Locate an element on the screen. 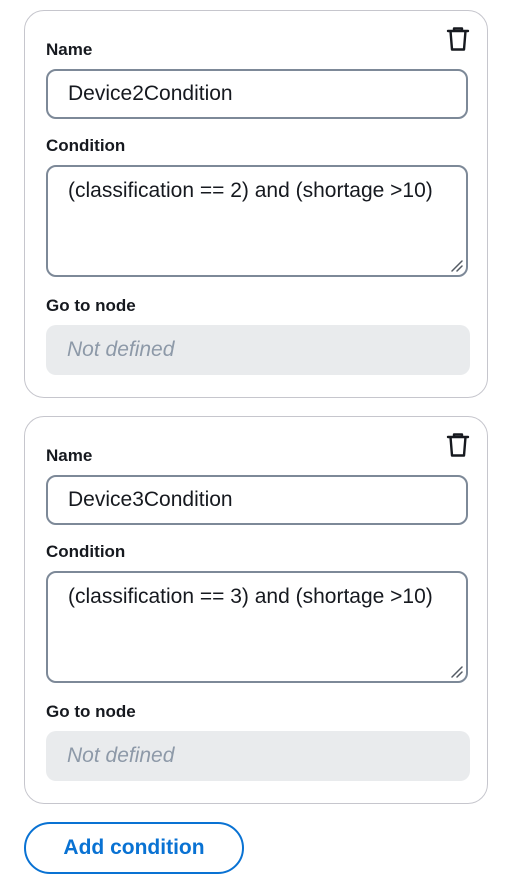 The image size is (532, 886). condition-textarea: (classification == 2) and (shortage >10) is located at coordinates (257, 221).